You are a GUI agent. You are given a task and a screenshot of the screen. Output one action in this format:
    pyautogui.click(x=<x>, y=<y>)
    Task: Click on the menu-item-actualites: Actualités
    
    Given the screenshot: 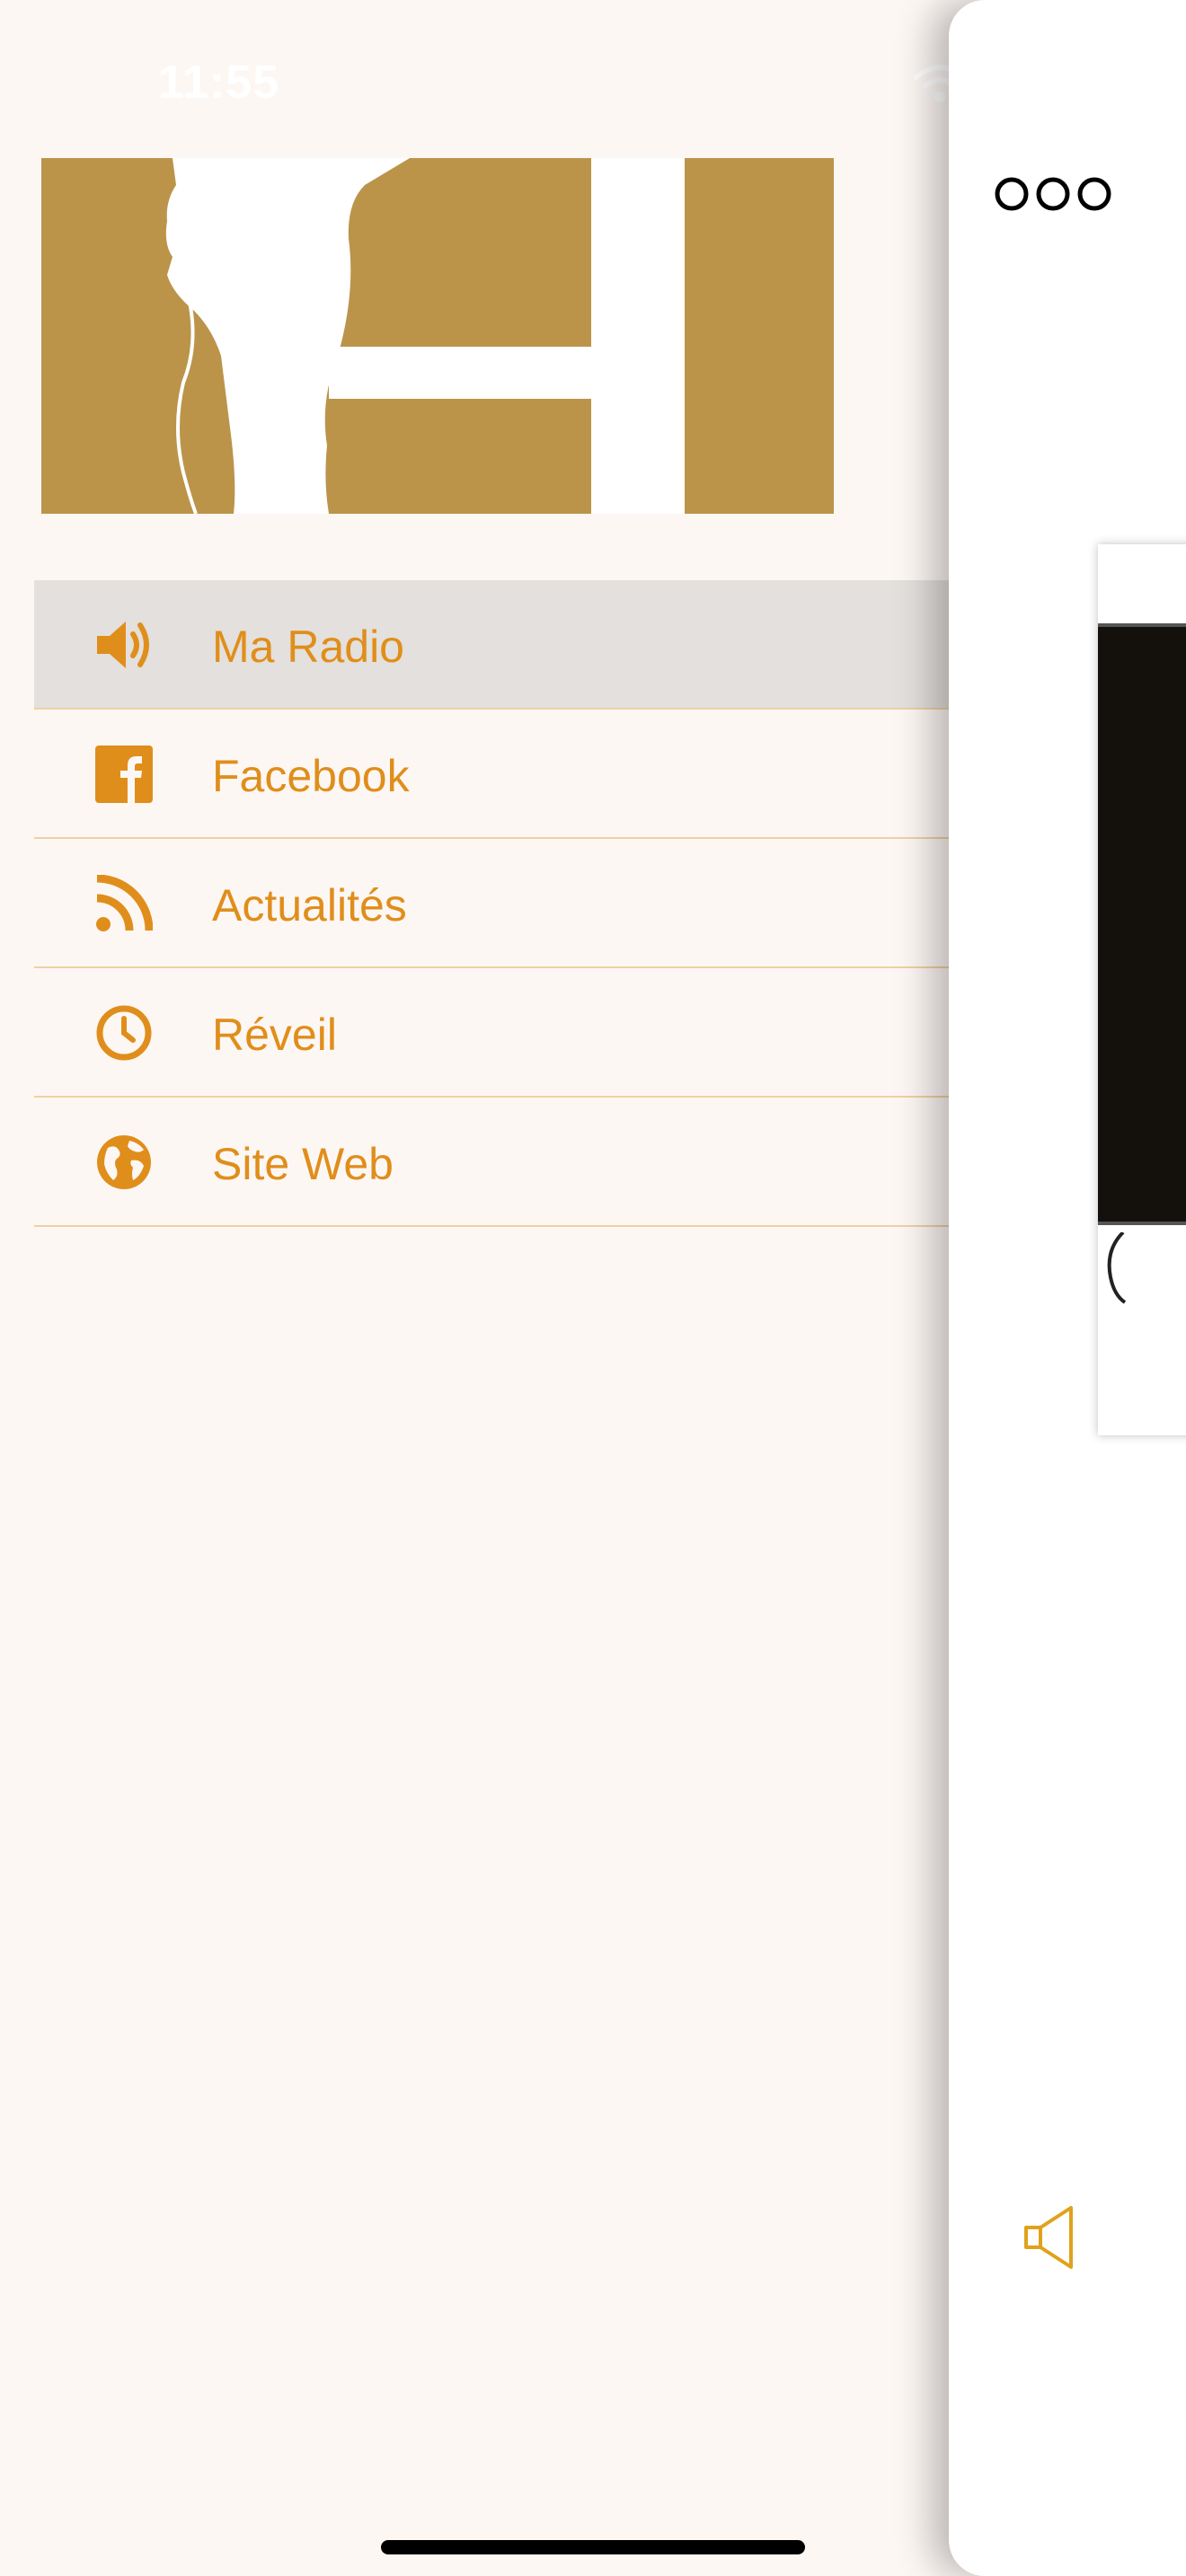 What is the action you would take?
    pyautogui.click(x=491, y=903)
    